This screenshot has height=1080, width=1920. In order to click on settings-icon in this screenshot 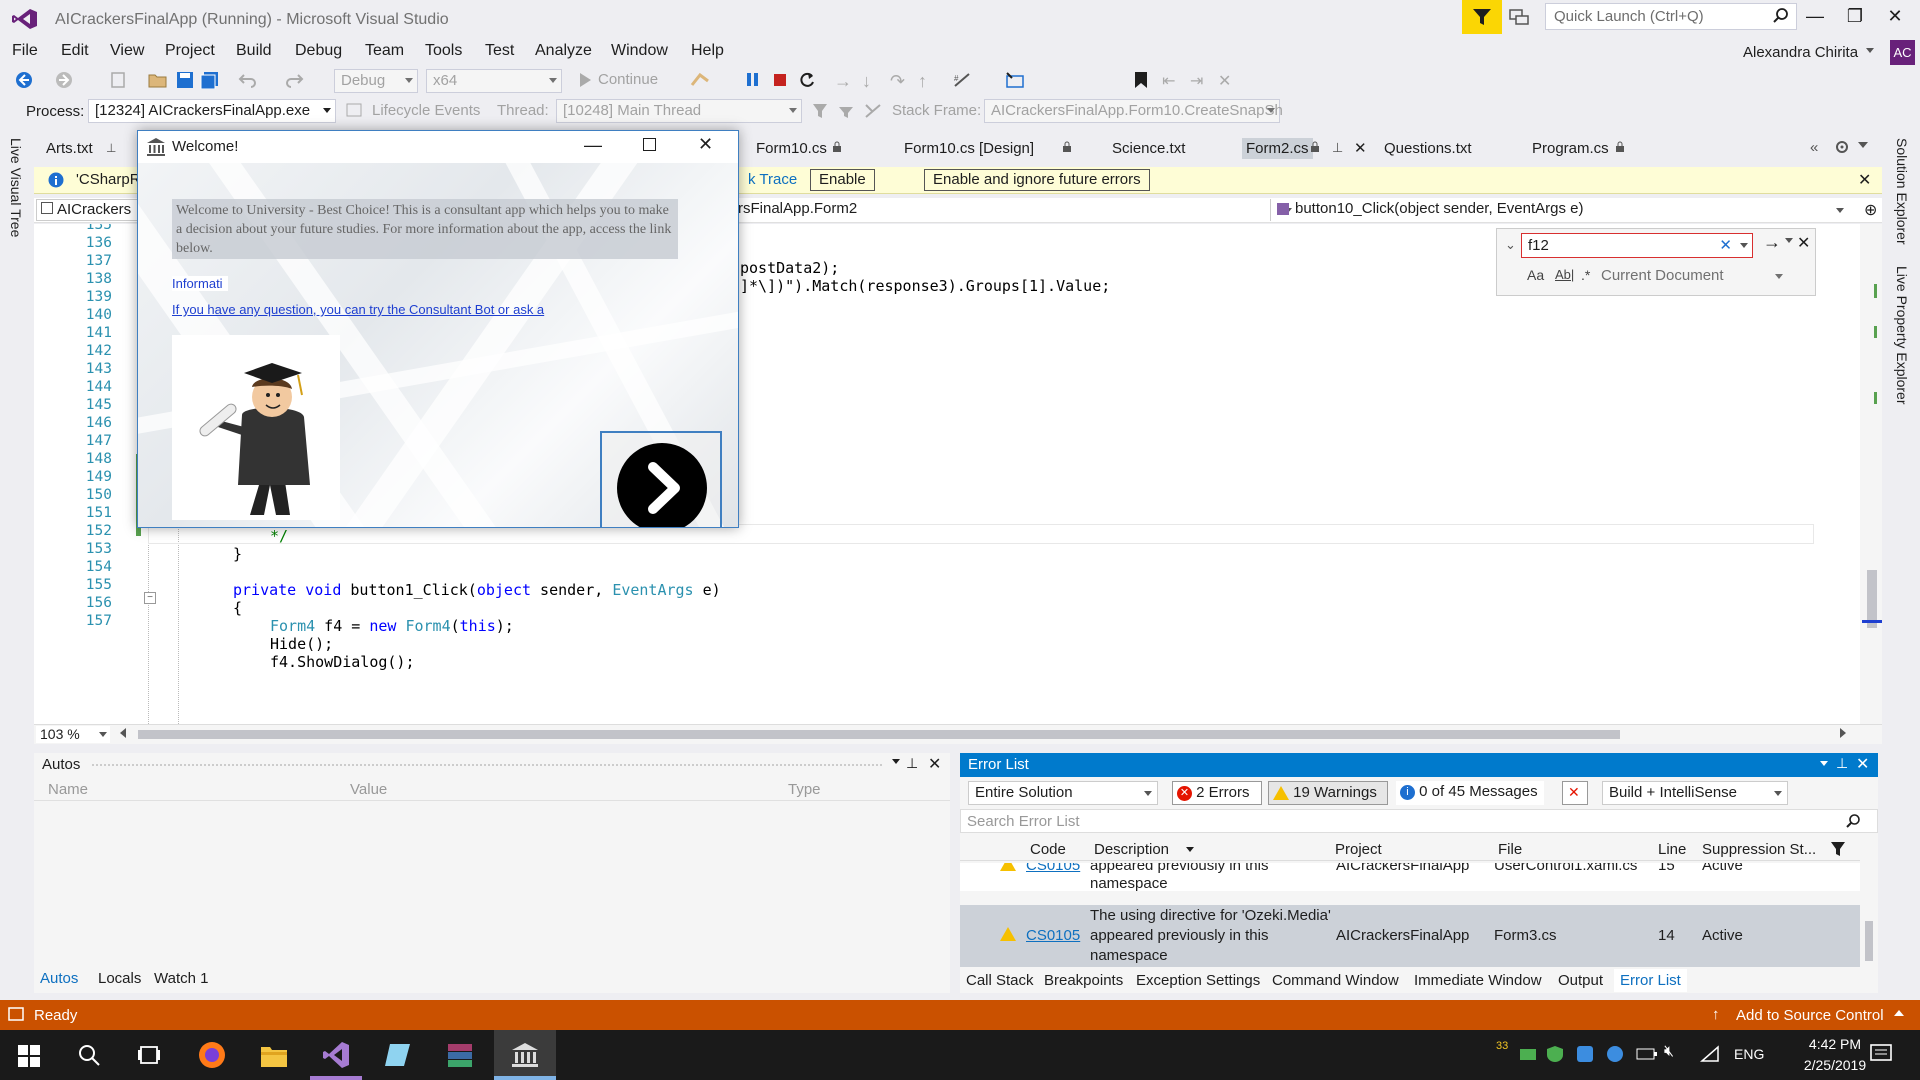, I will do `click(1842, 147)`.